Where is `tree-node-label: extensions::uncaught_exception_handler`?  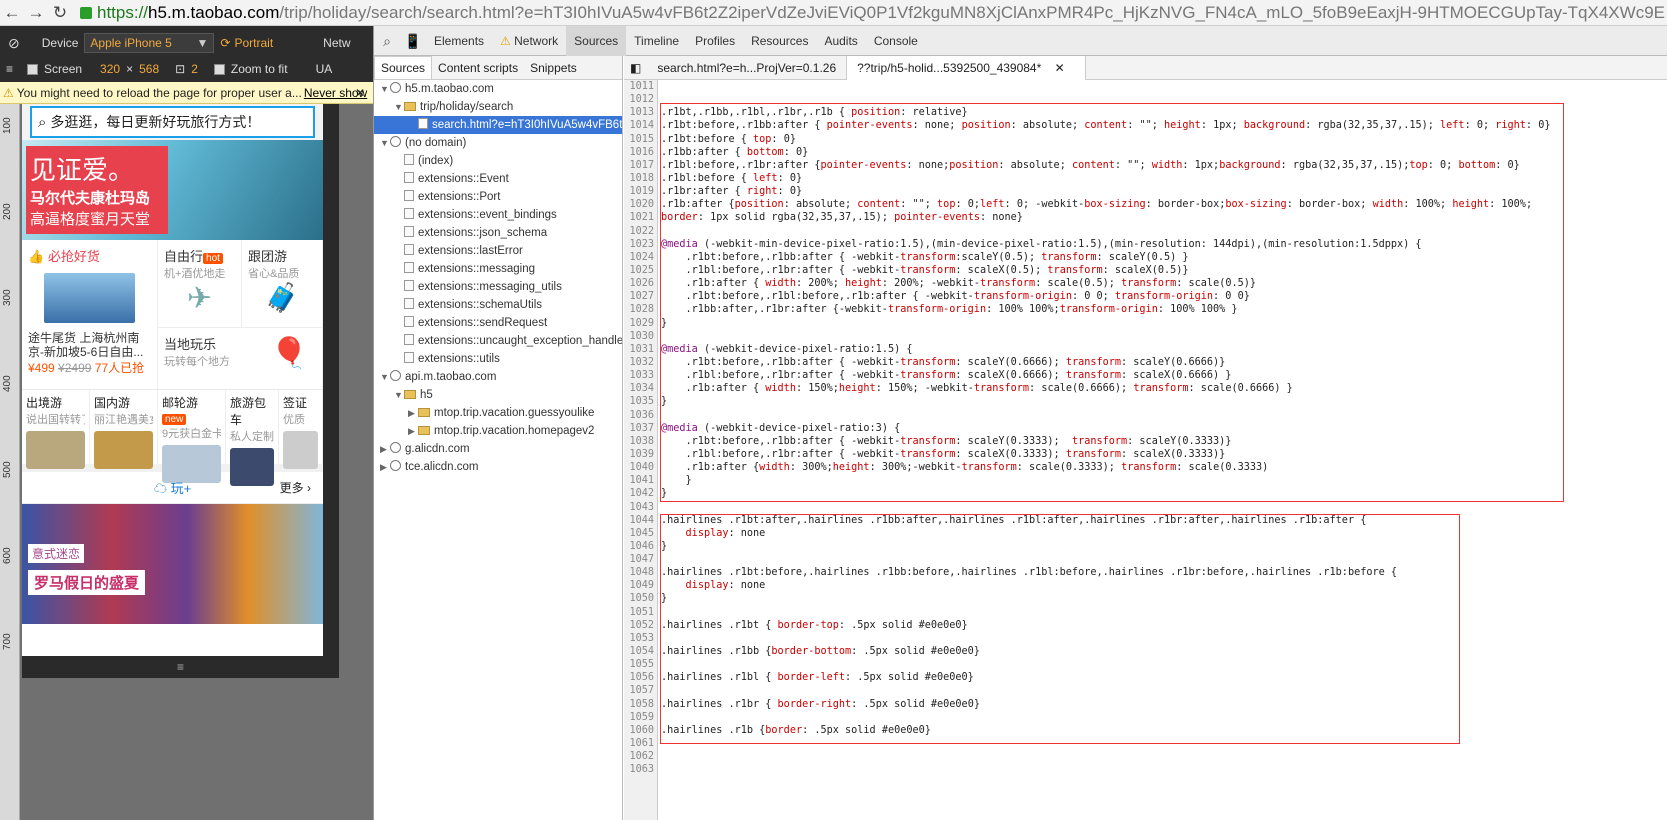
tree-node-label: extensions::uncaught_exception_handler is located at coordinates (520, 341).